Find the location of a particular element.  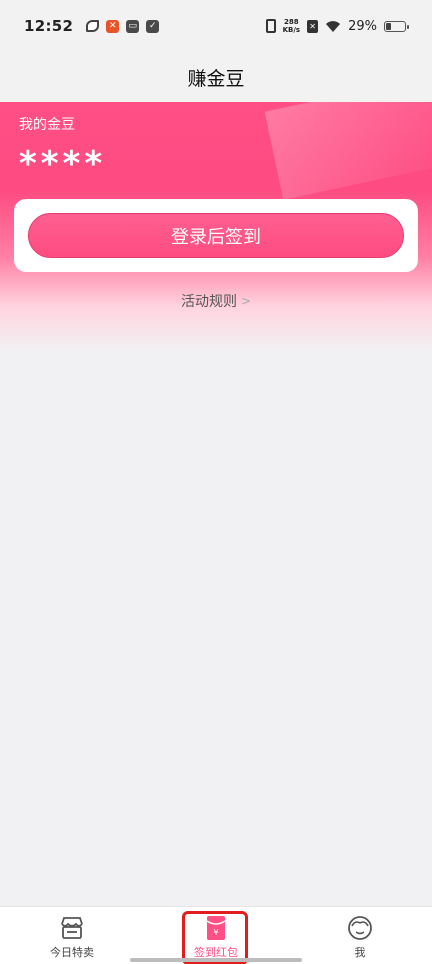

bean-label: 我的金豆 is located at coordinates (47, 125).